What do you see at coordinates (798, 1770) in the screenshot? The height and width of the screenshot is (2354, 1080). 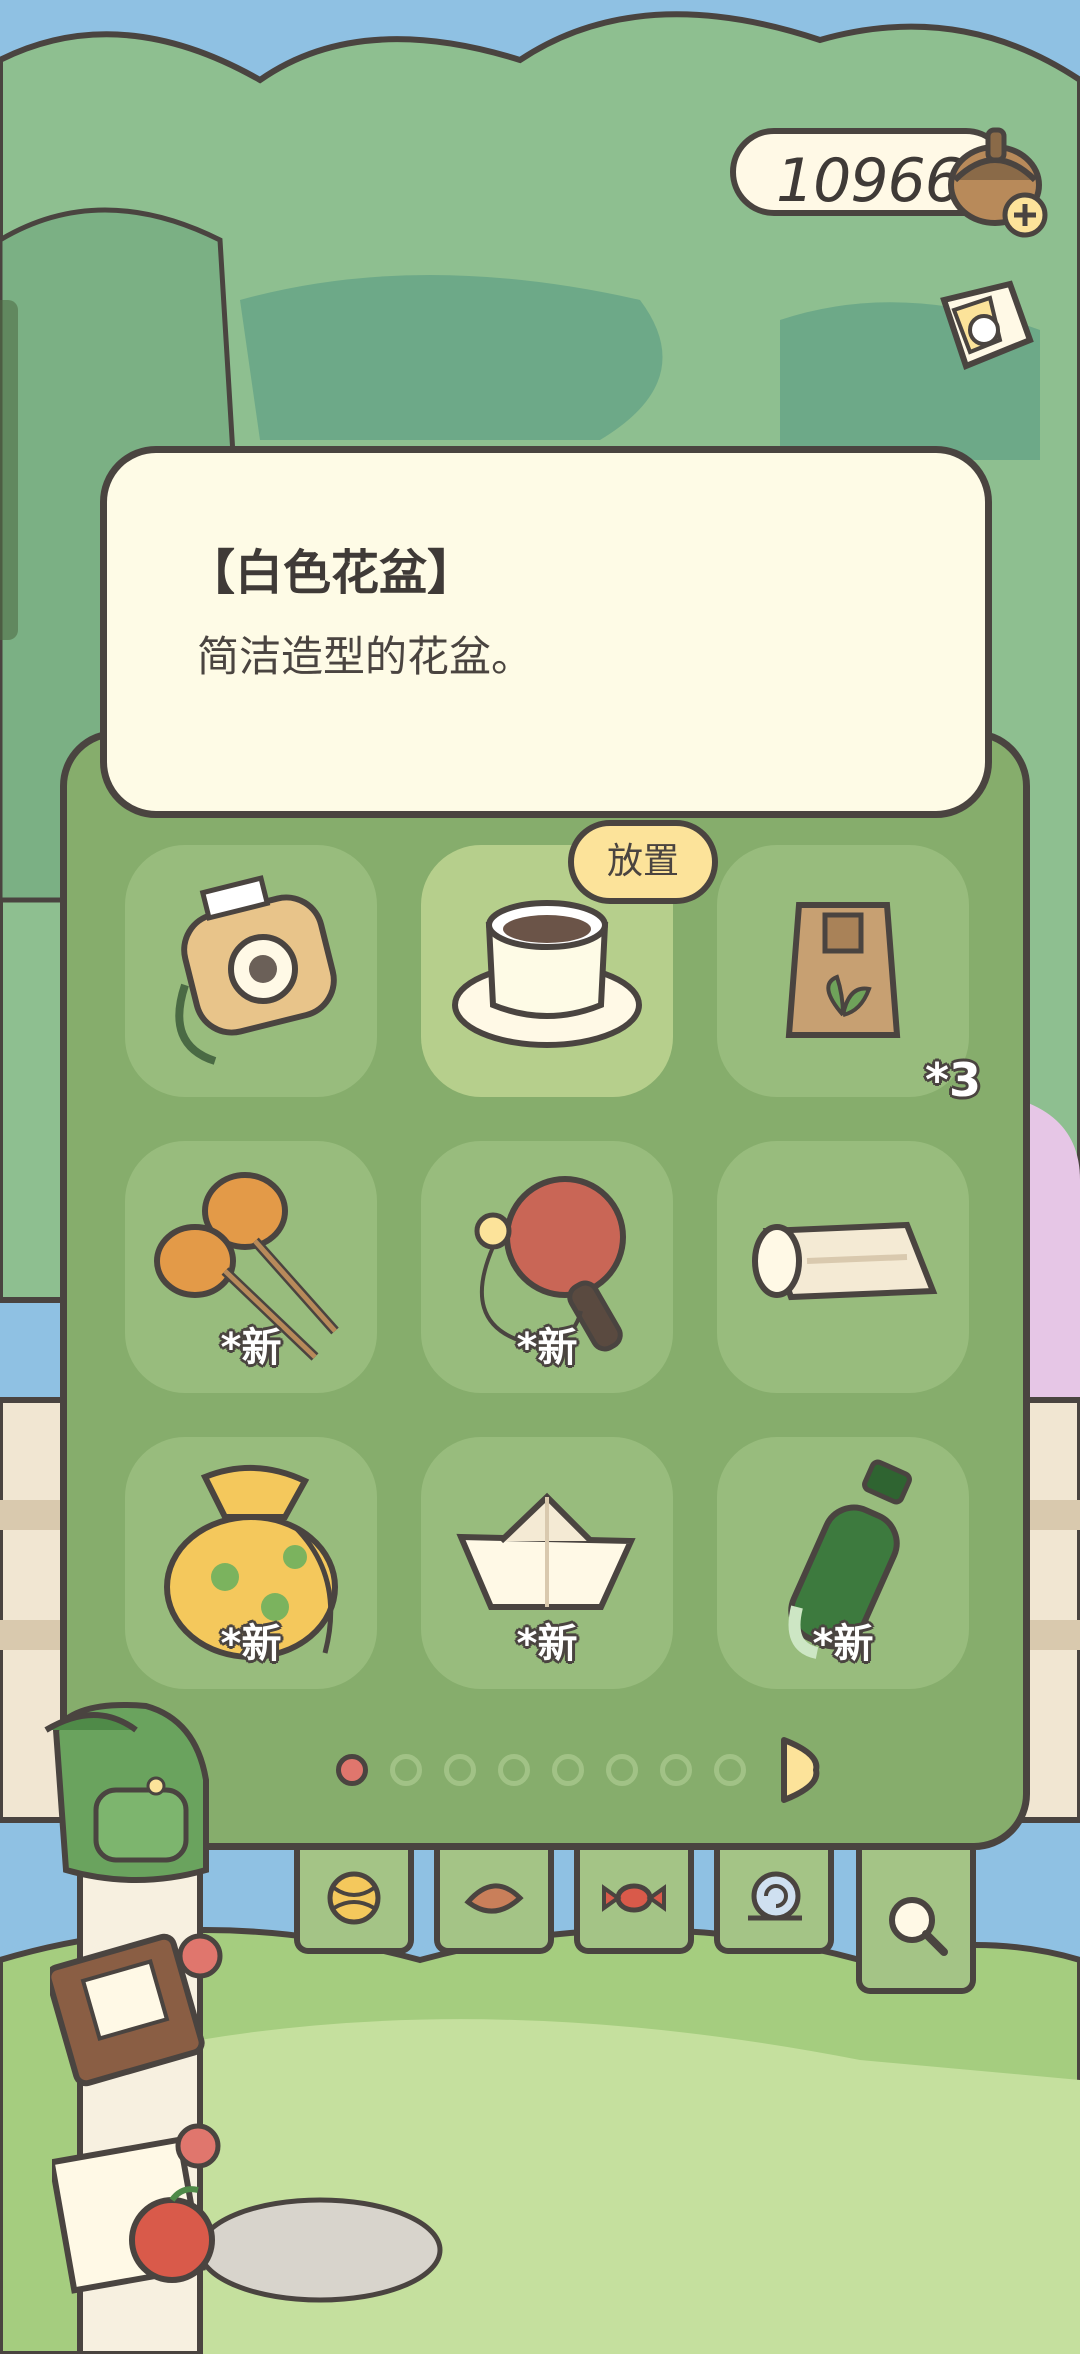 I see `next-page-arrow-icon` at bounding box center [798, 1770].